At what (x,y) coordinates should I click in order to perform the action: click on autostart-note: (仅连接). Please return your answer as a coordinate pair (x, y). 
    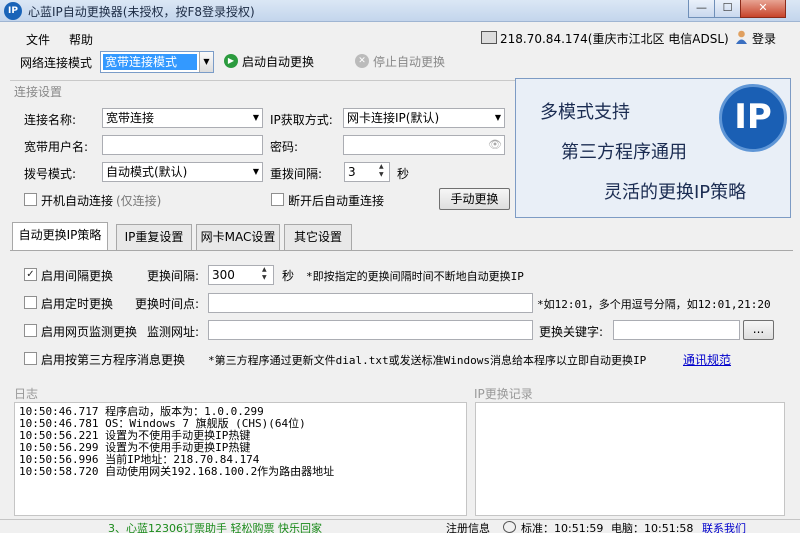
    Looking at the image, I should click on (139, 201).